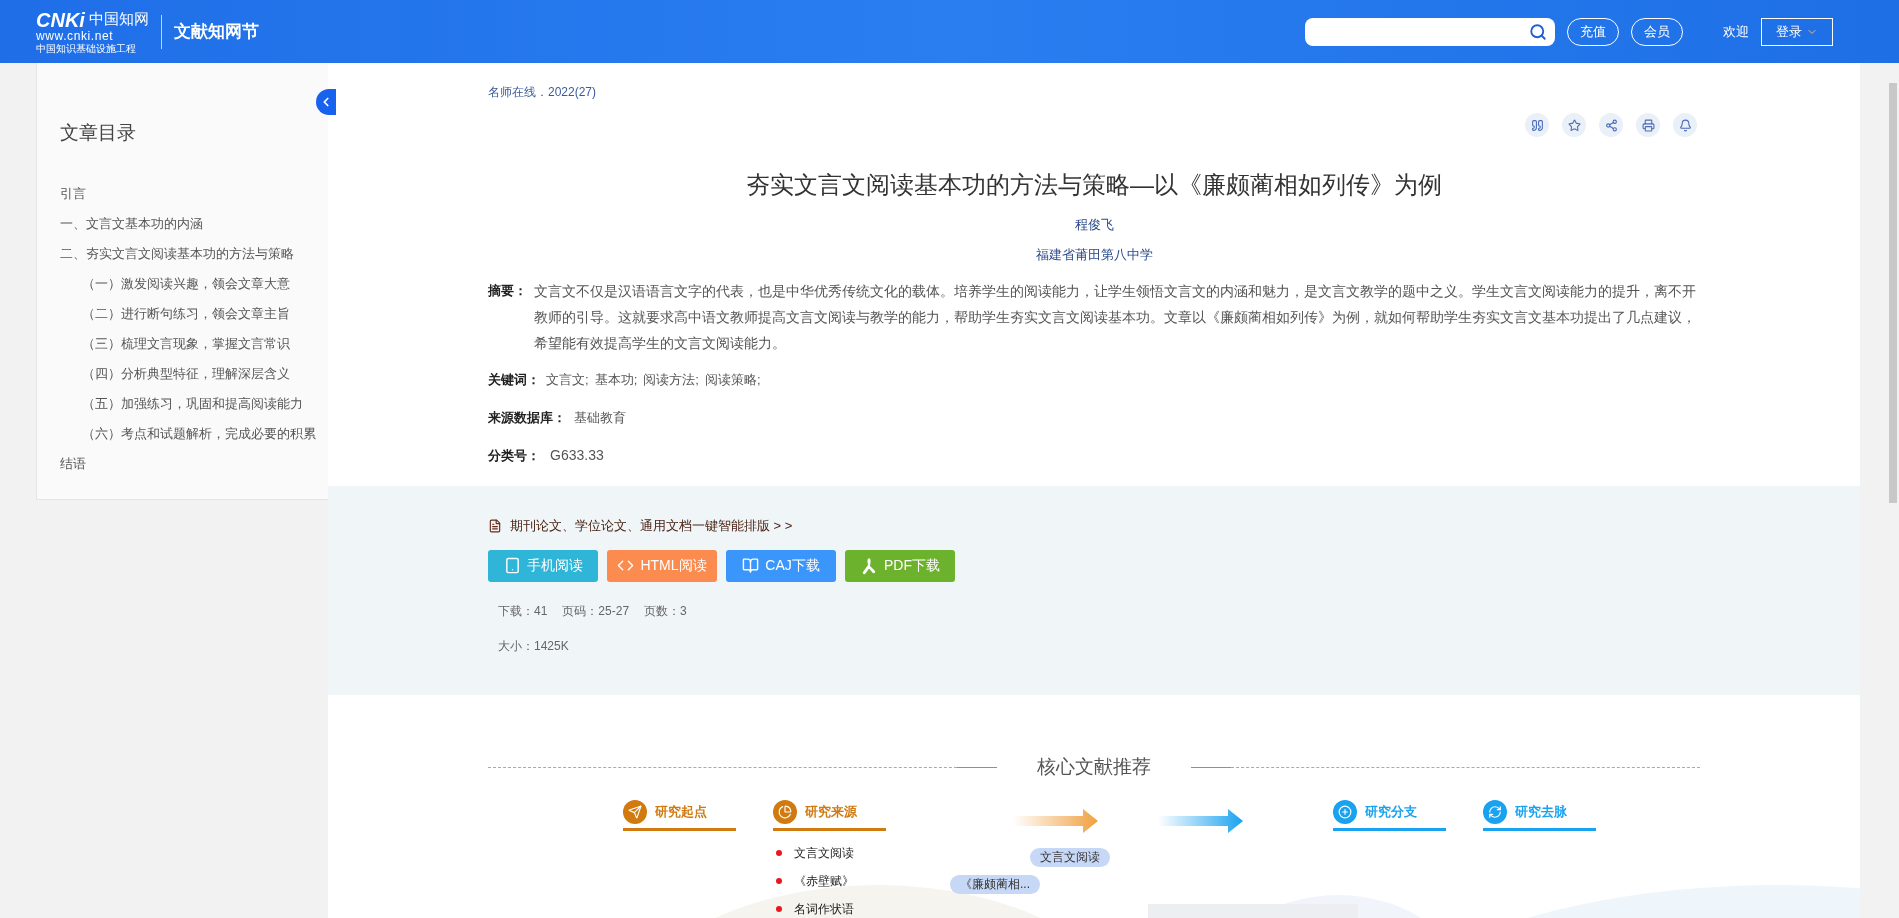 This screenshot has height=918, width=1899. What do you see at coordinates (194, 283) in the screenshot?
I see `toc-subitem: （一）激发阅读兴趣，领会文章大意` at bounding box center [194, 283].